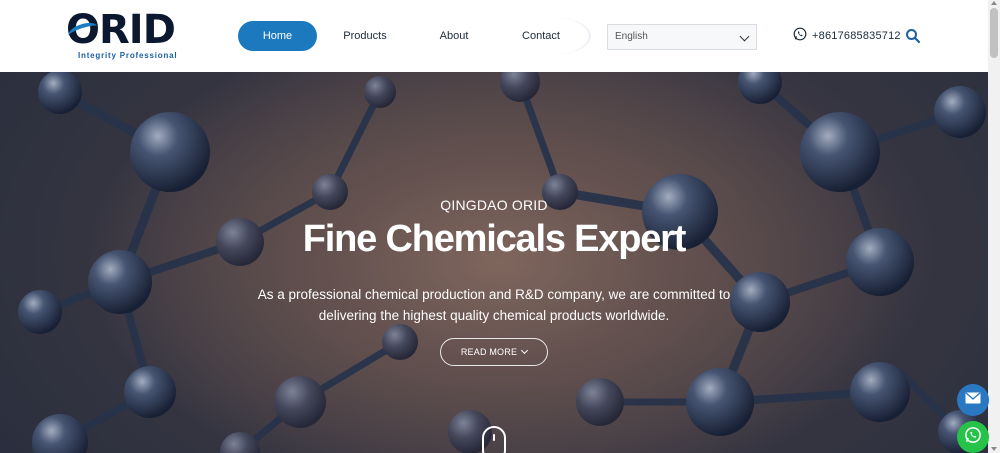 Image resolution: width=1000 pixels, height=453 pixels. I want to click on language-selected-value: English, so click(631, 36).